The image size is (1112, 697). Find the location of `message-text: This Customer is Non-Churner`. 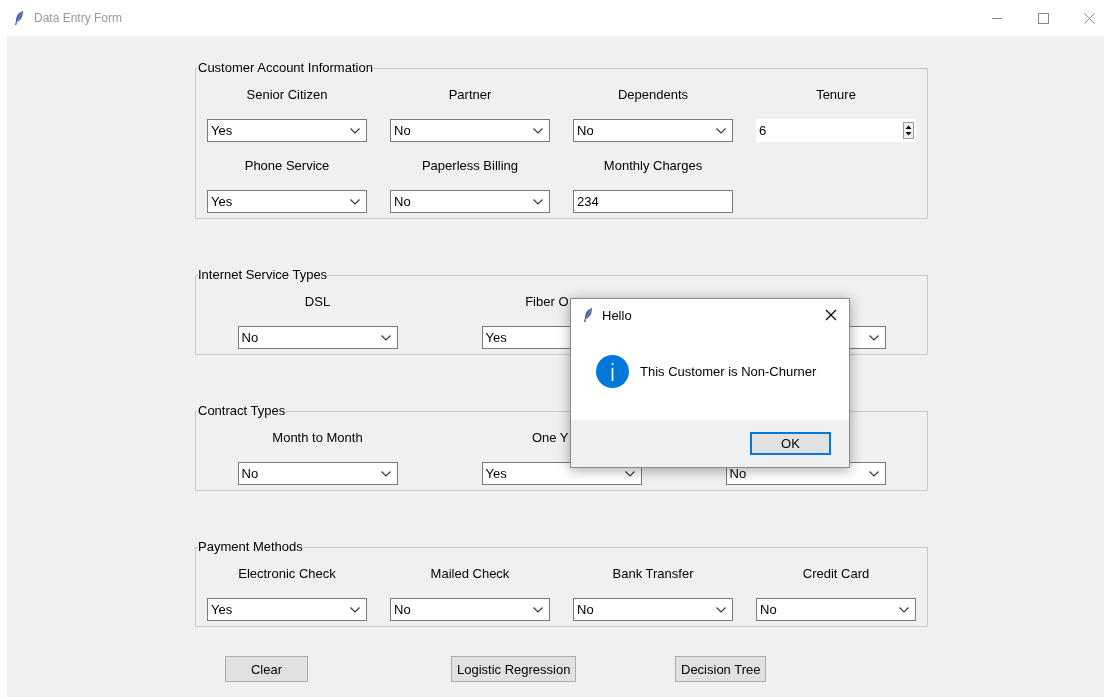

message-text: This Customer is Non-Churner is located at coordinates (728, 371).